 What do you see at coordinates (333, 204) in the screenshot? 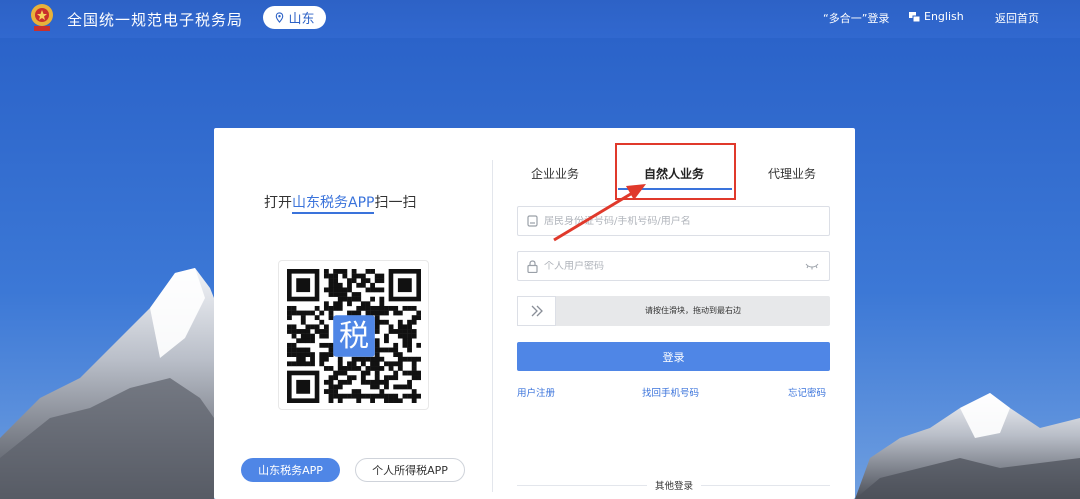
I see `scan-app-name: 山东税务APP` at bounding box center [333, 204].